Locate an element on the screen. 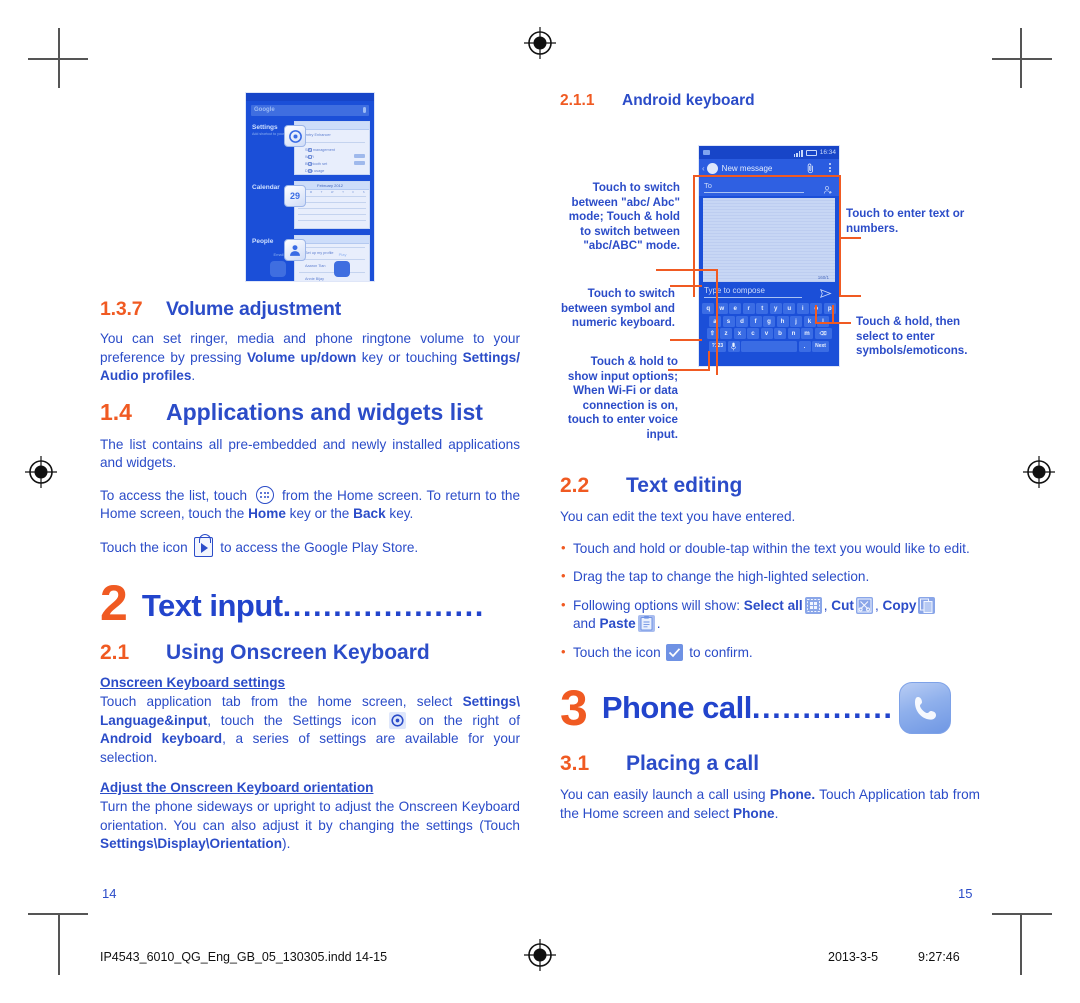 This screenshot has height=1003, width=1080. back-chevron-icon: ‹ is located at coordinates (703, 168).